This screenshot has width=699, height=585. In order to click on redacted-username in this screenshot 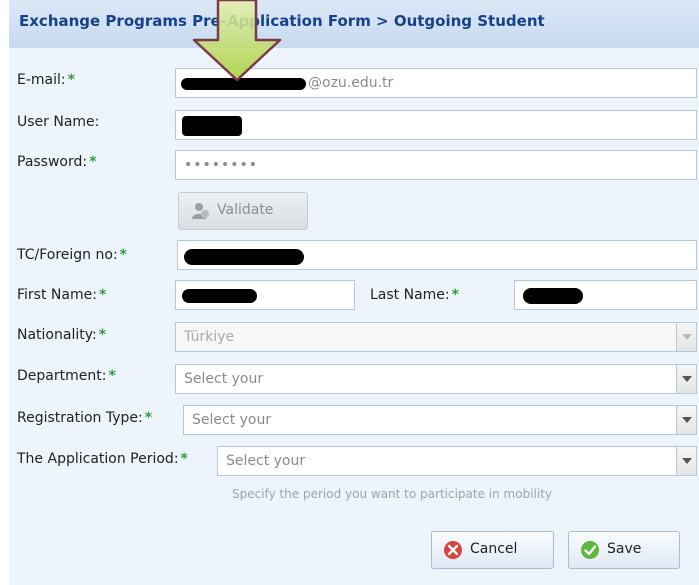, I will do `click(212, 126)`.